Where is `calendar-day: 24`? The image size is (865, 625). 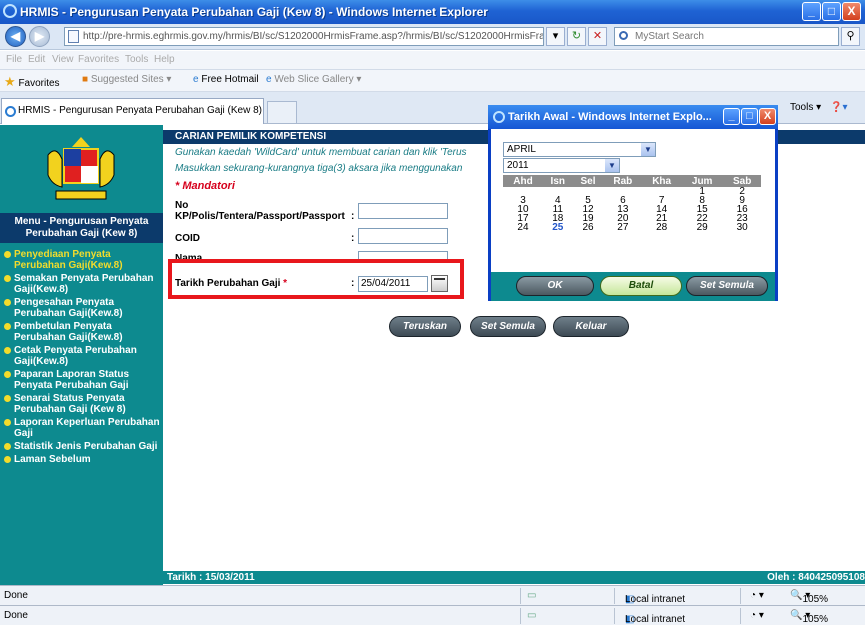 calendar-day: 24 is located at coordinates (523, 228).